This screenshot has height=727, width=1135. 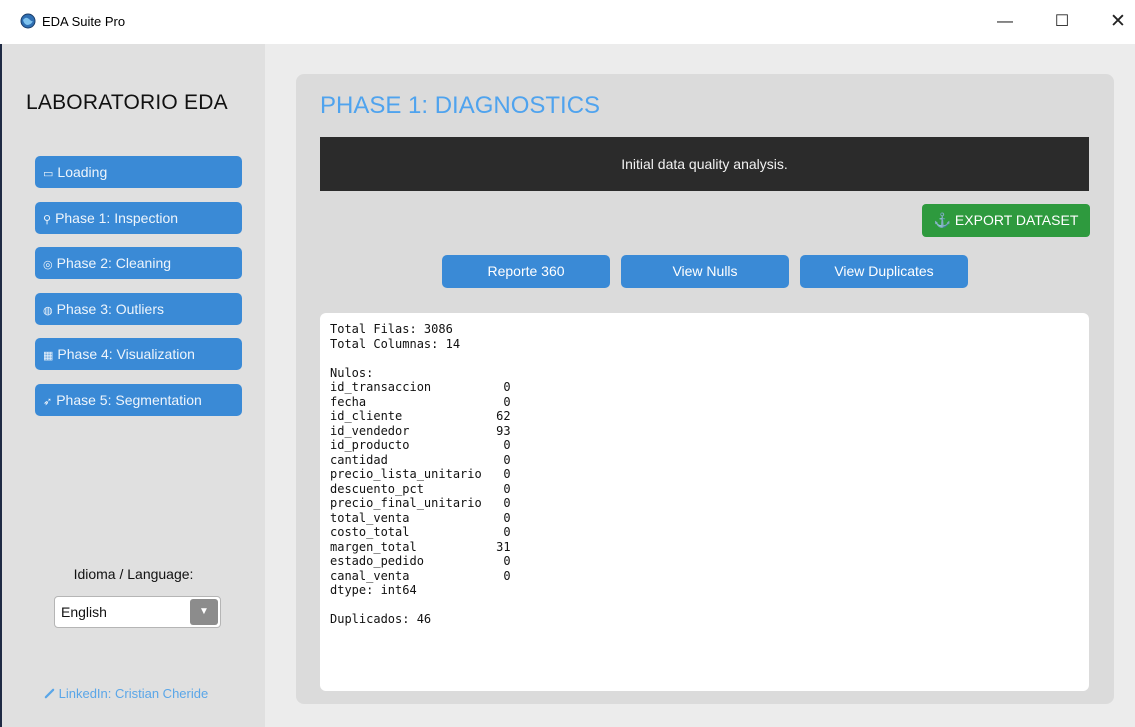 I want to click on export-dataset-button: ⚓ EXPORT DATASET, so click(x=1006, y=220).